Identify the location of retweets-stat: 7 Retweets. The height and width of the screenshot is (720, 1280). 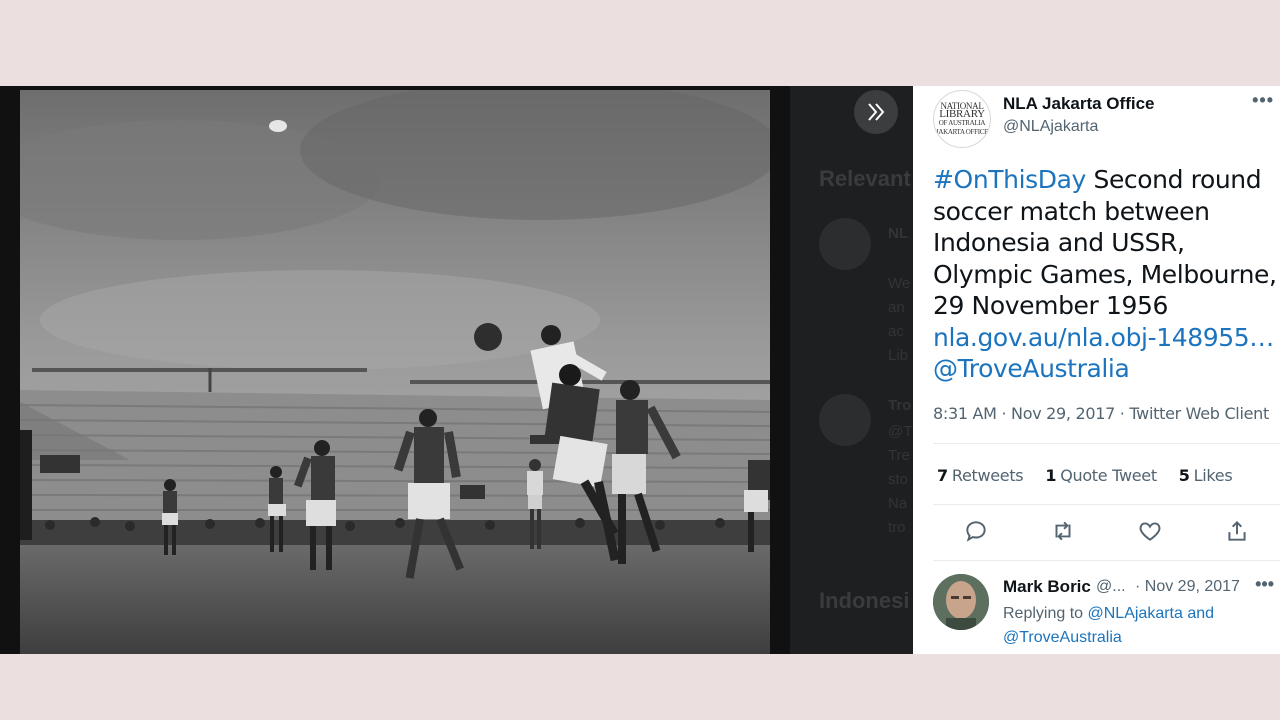
(980, 475).